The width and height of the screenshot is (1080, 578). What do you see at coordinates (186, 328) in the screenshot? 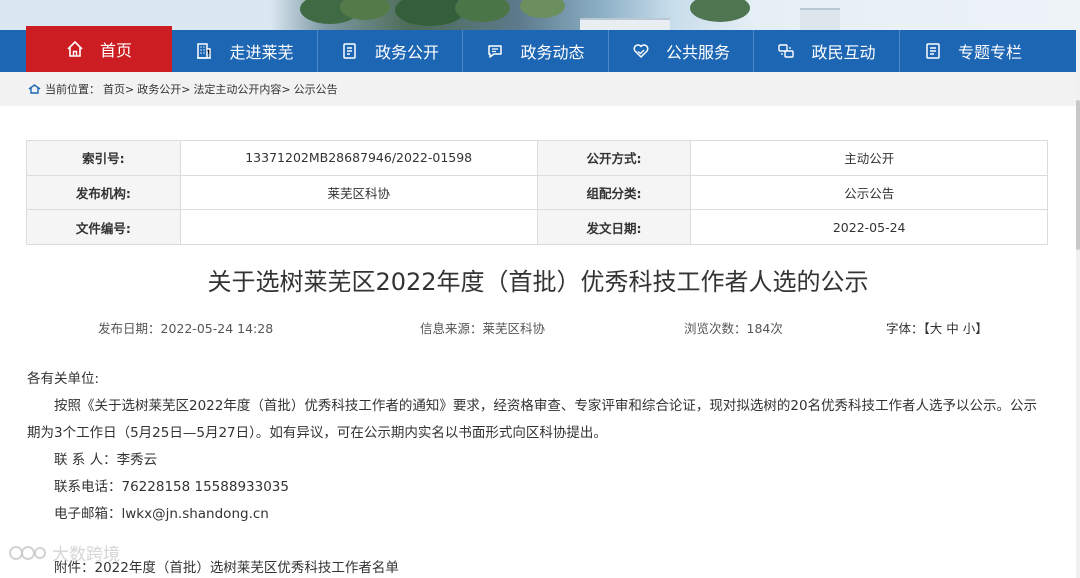
I see `publish-date: 发布日期：2022-05-24 14:28` at bounding box center [186, 328].